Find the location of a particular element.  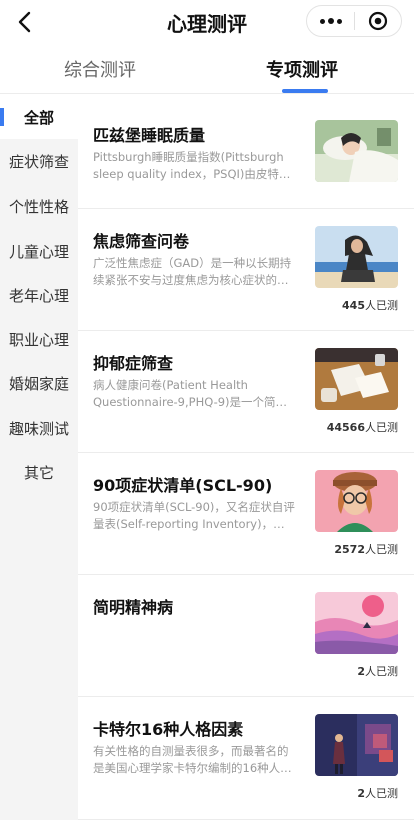

sidebar-item-elderly: 老年心理 is located at coordinates (39, 295).